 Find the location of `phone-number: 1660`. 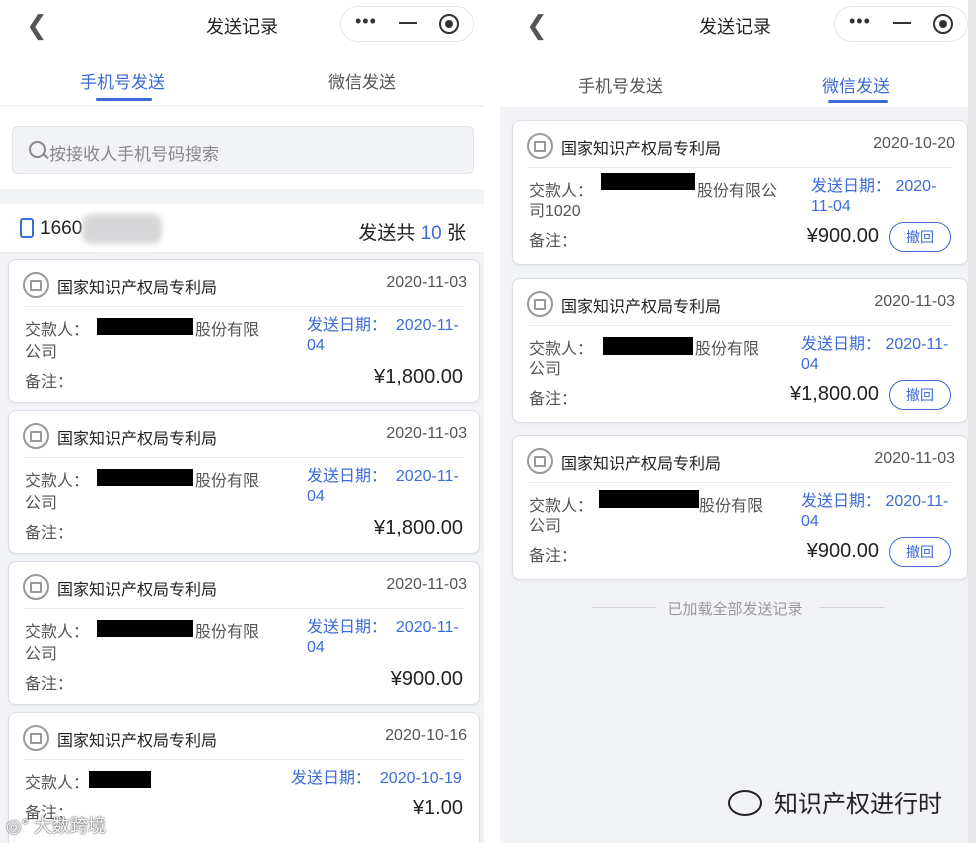

phone-number: 1660 is located at coordinates (61, 228).